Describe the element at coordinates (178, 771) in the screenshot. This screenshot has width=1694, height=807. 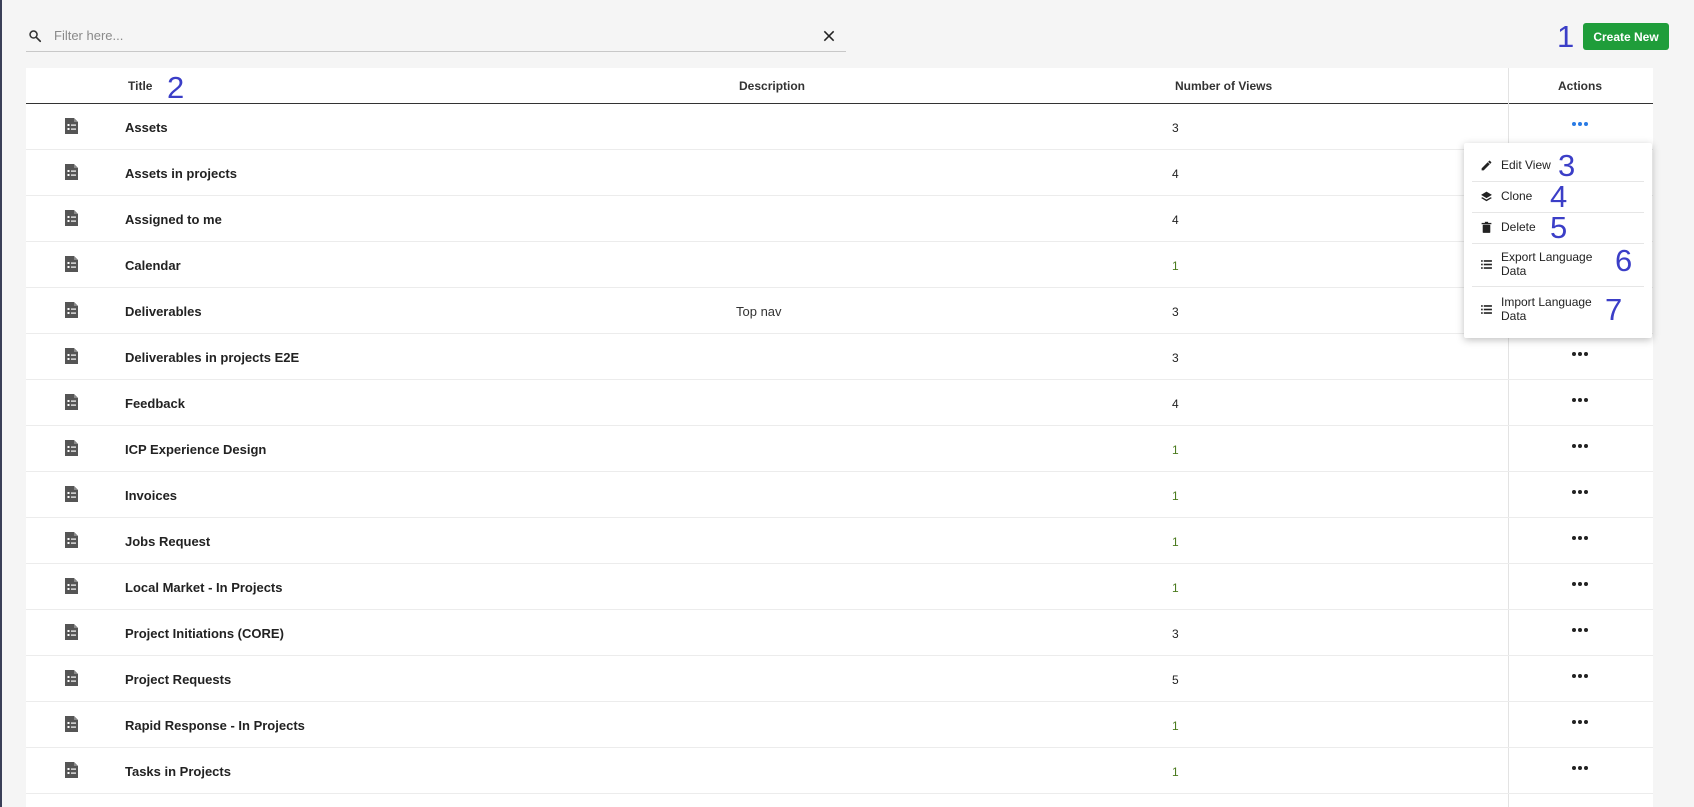
I see `row-title: Tasks in Projects` at that location.